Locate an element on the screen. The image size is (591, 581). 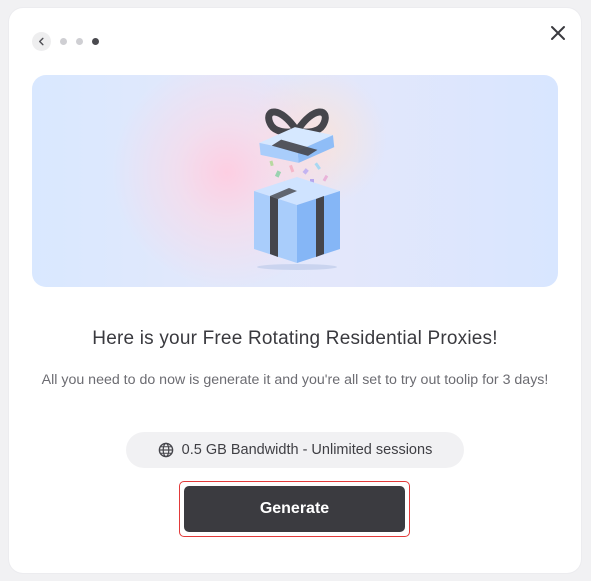
chevron-left-icon is located at coordinates (41, 41).